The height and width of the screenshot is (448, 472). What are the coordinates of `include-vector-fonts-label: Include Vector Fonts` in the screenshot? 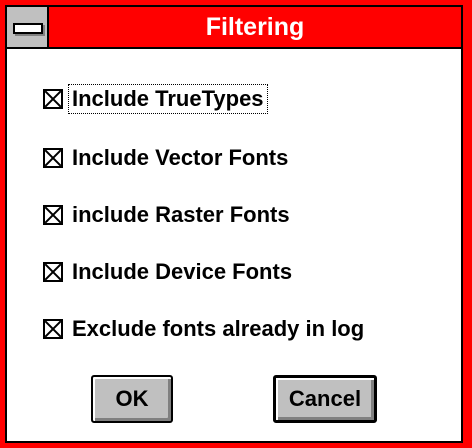 It's located at (180, 157).